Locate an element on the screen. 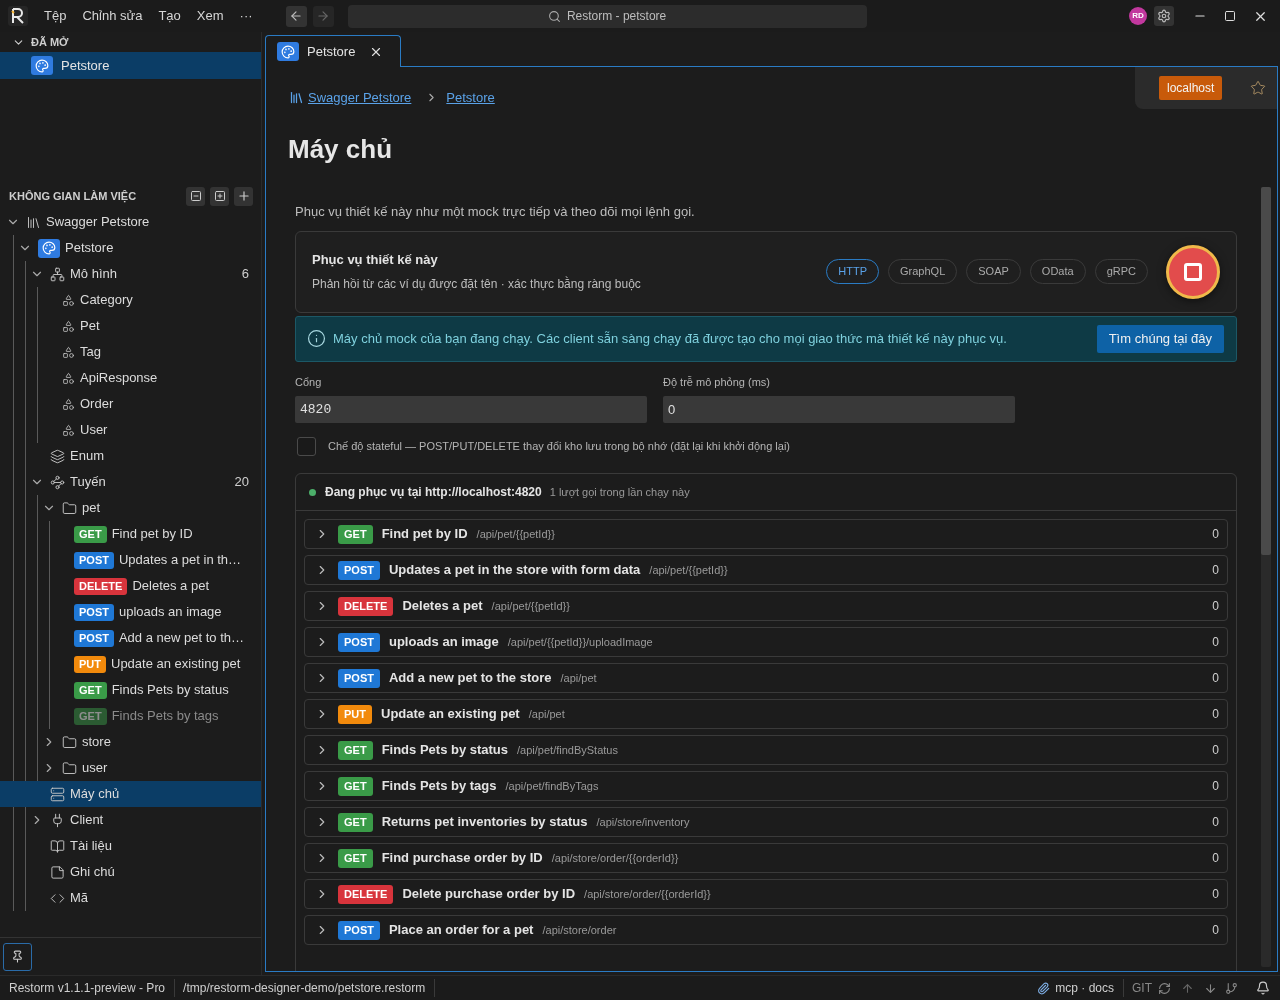 The width and height of the screenshot is (1280, 1000). bell-icon is located at coordinates (1263, 988).